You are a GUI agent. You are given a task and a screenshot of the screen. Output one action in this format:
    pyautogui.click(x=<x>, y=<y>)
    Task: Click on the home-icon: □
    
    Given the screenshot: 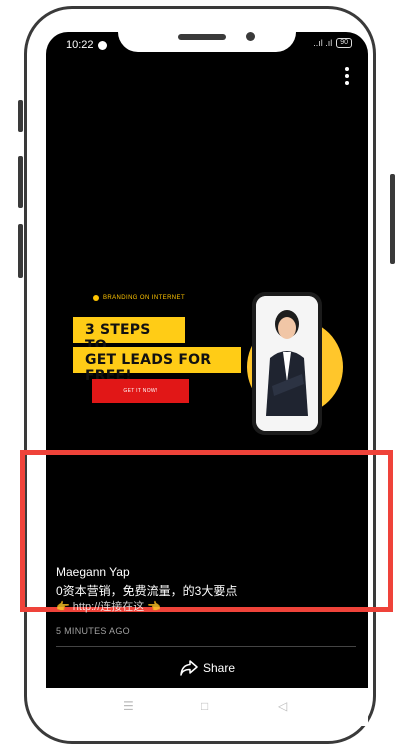 What is the action you would take?
    pyautogui.click(x=204, y=706)
    